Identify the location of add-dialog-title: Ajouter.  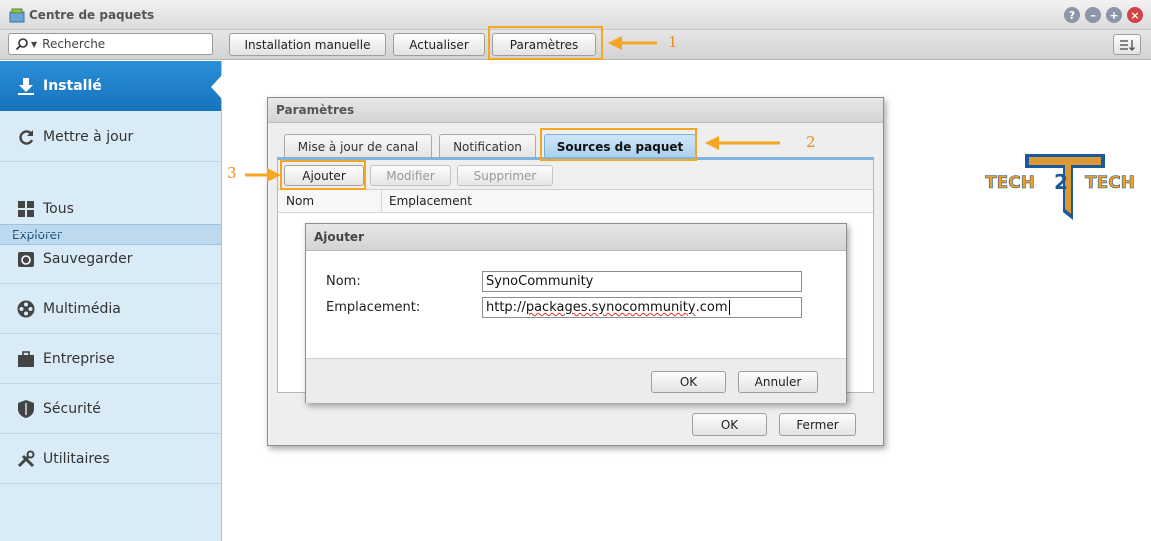
(576, 237).